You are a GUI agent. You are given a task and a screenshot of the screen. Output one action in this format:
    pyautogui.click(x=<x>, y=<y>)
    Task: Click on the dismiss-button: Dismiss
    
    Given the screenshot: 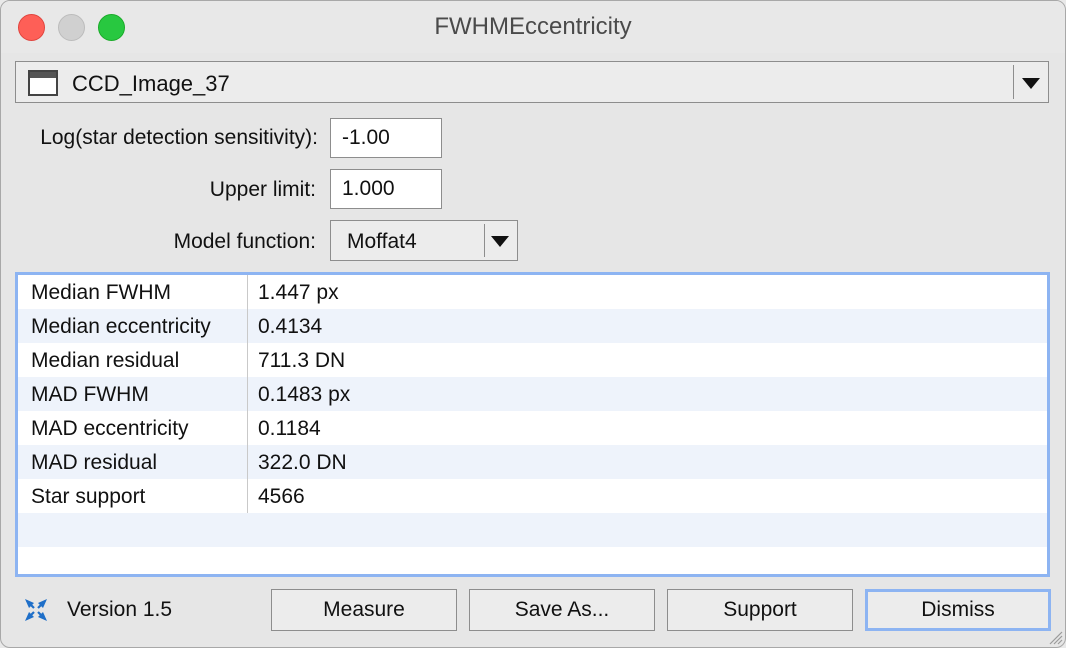 What is the action you would take?
    pyautogui.click(x=958, y=610)
    